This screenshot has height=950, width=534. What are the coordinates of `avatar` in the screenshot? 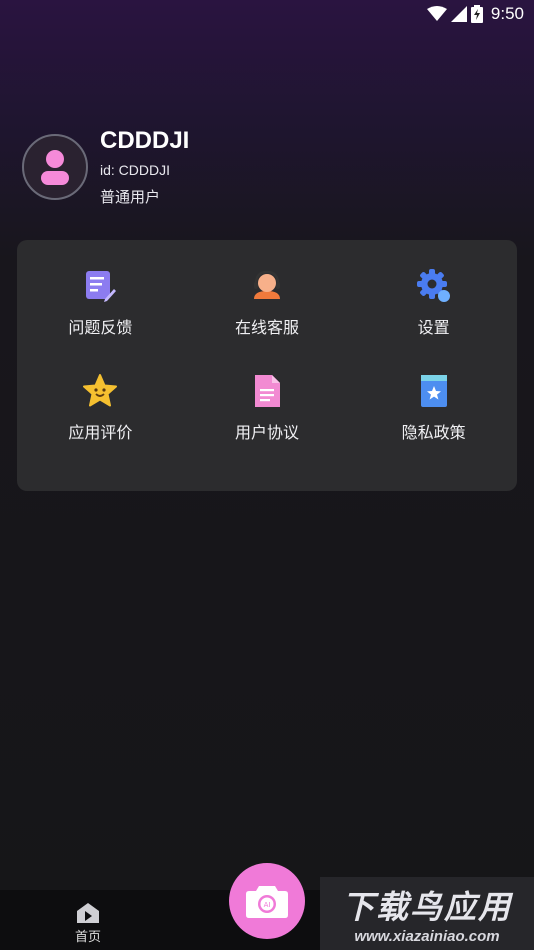 It's located at (55, 167).